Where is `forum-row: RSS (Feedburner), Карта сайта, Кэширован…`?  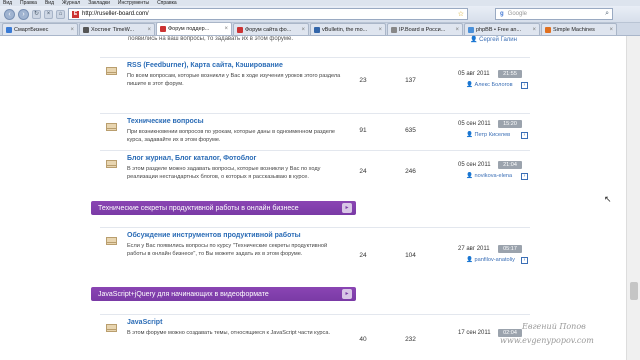 forum-row: RSS (Feedburner), Карта сайта, Кэширован… is located at coordinates (315, 83).